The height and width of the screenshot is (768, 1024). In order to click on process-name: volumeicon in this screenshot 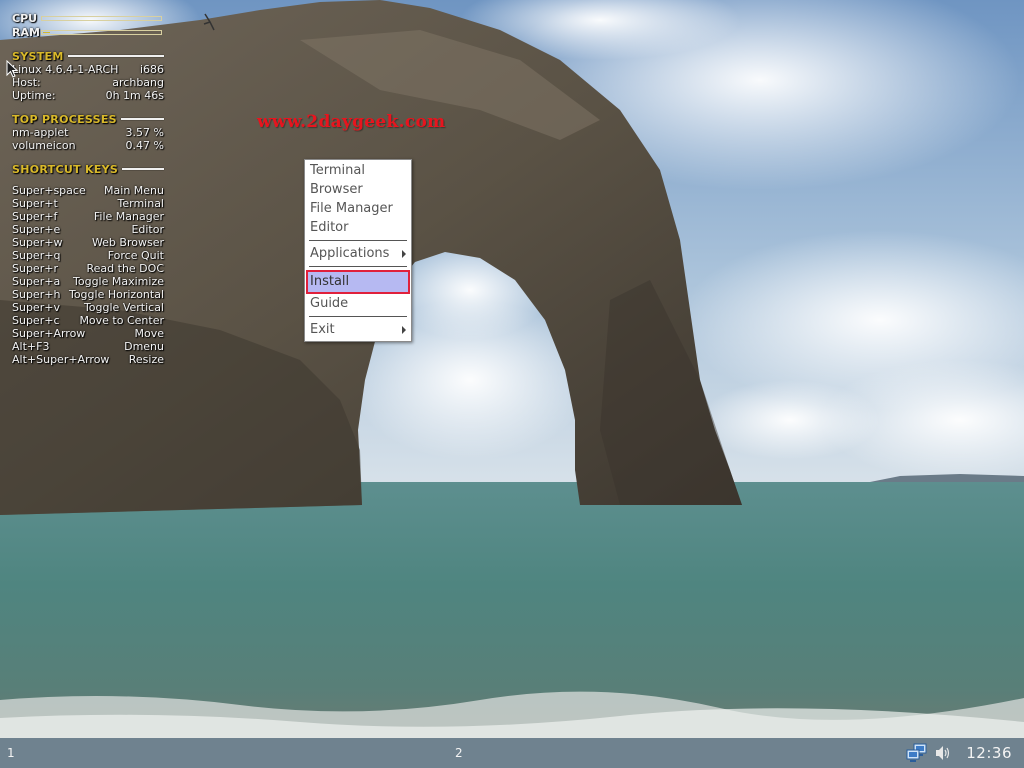, I will do `click(44, 145)`.